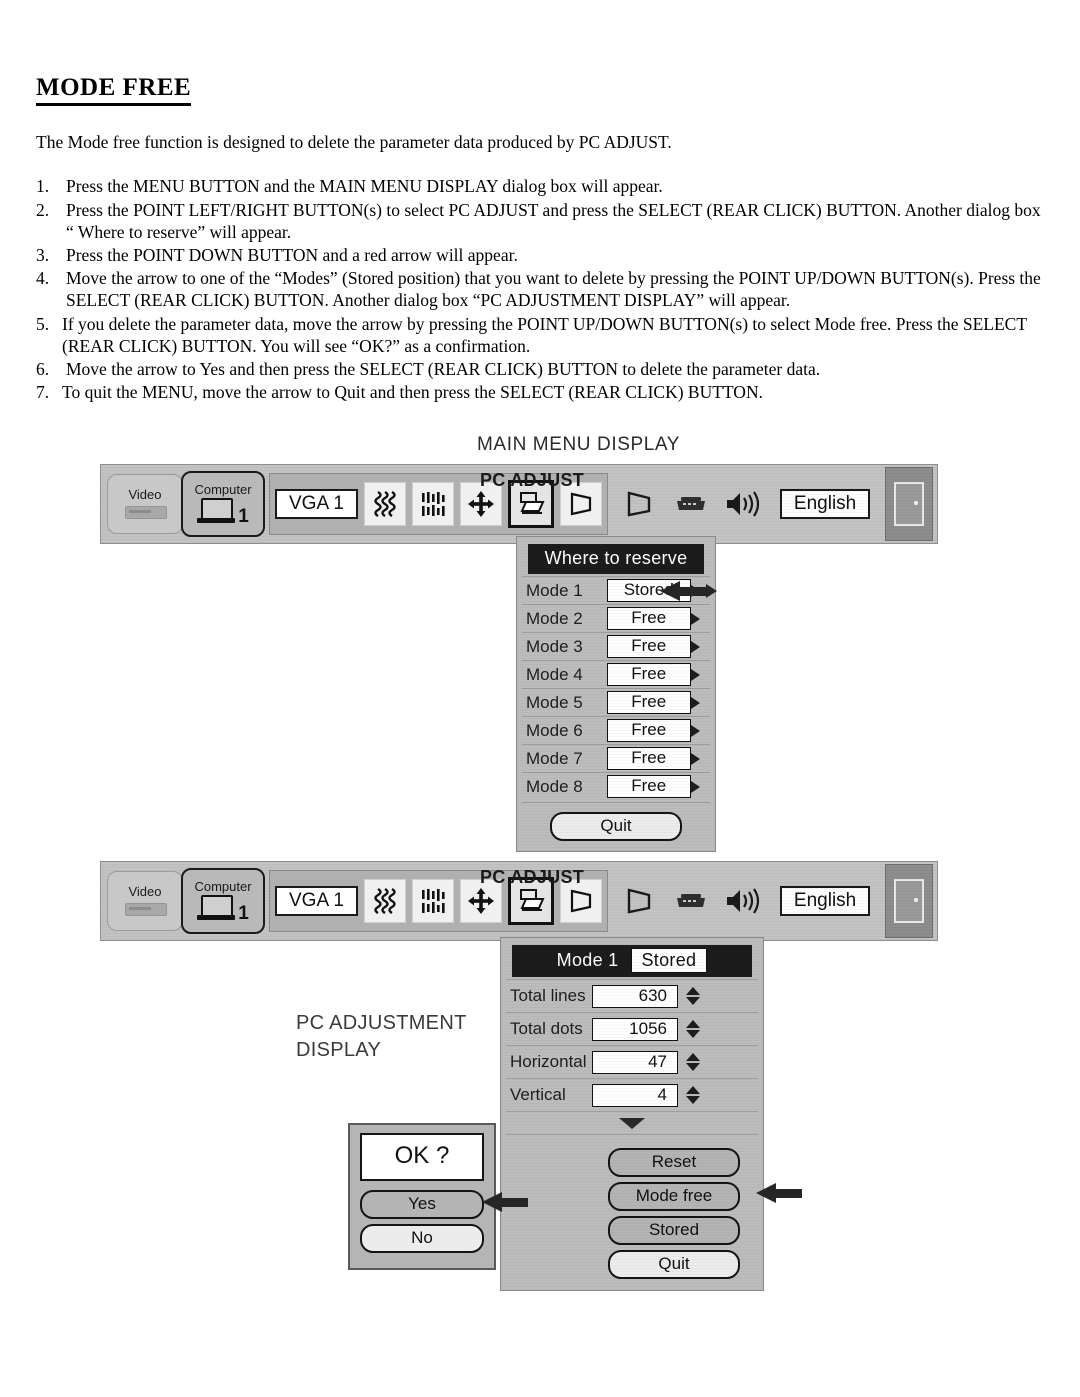 This screenshot has width=1080, height=1397. I want to click on source-tab-computer-number: 1, so click(243, 516).